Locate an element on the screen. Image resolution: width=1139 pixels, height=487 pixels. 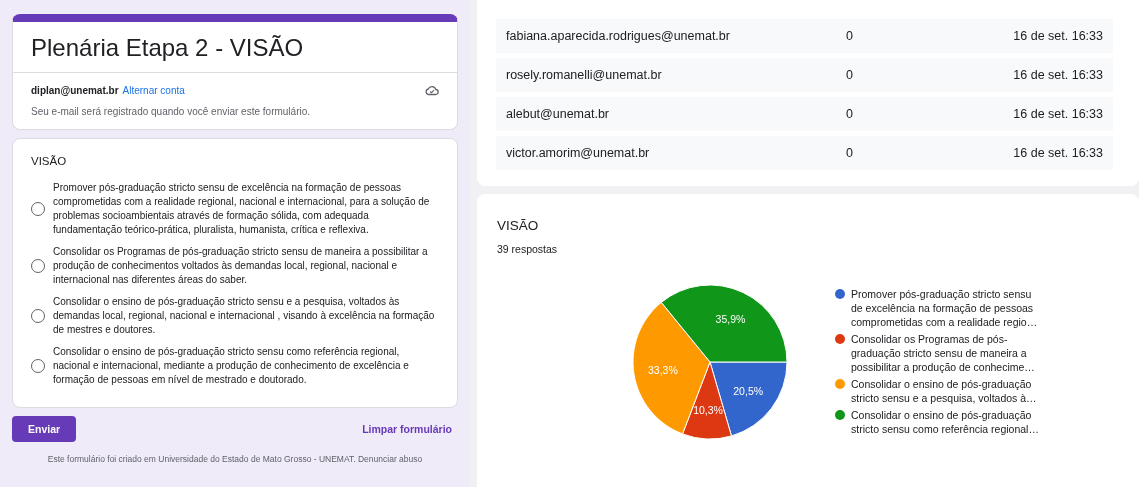
slice-label: 33,3% is located at coordinates (663, 369).